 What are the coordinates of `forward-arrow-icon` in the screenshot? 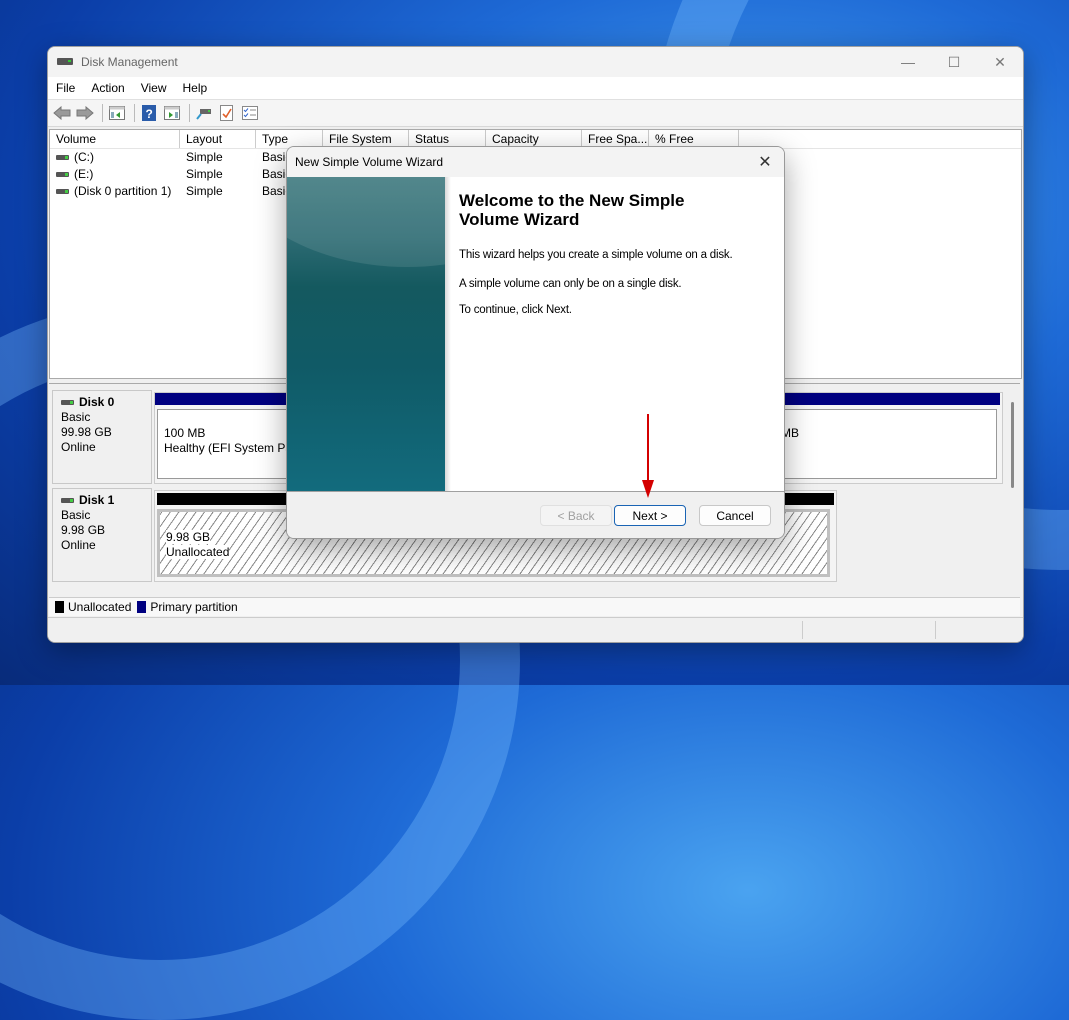 It's located at (85, 113).